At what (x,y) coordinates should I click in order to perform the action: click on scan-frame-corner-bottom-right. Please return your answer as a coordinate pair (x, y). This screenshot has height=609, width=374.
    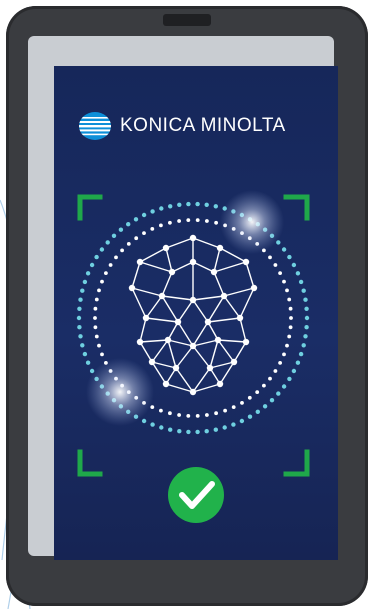
    Looking at the image, I should click on (296, 463).